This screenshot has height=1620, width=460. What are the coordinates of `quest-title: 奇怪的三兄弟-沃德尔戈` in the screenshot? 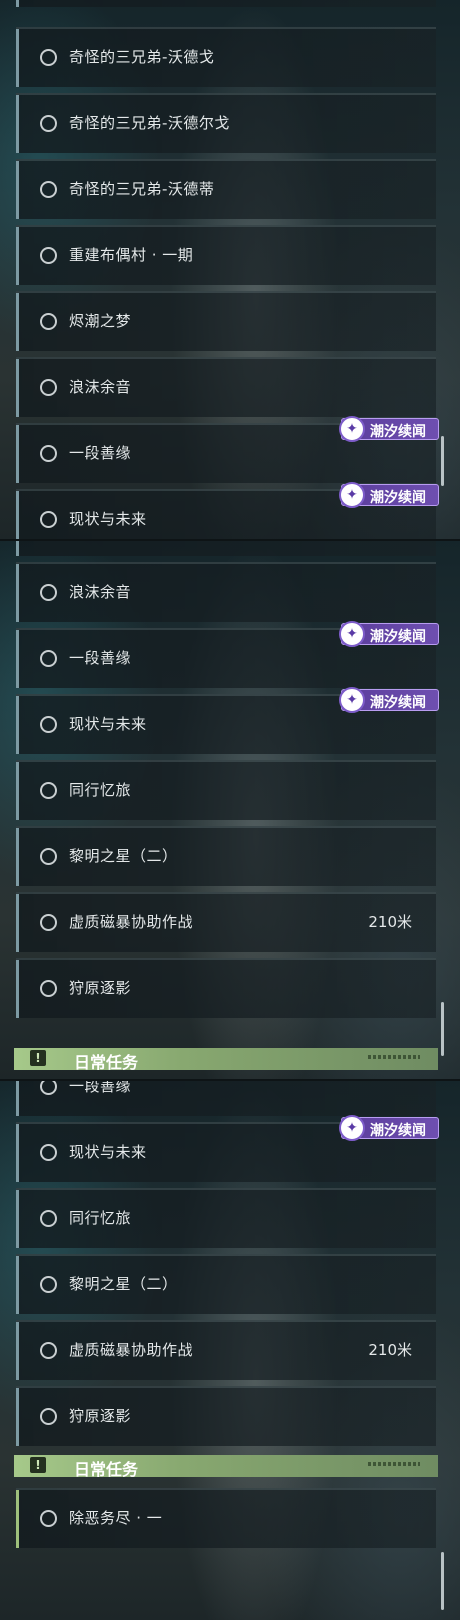 It's located at (149, 123).